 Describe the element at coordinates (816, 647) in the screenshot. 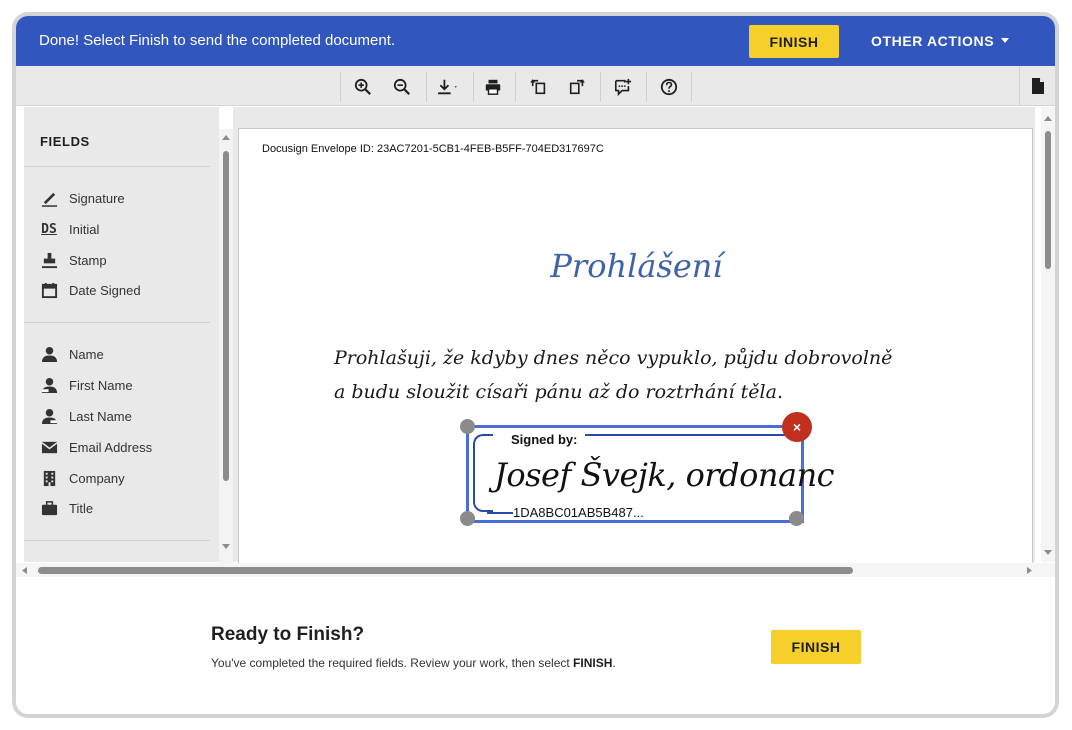

I see `finish-button-bottom: FINISH` at that location.